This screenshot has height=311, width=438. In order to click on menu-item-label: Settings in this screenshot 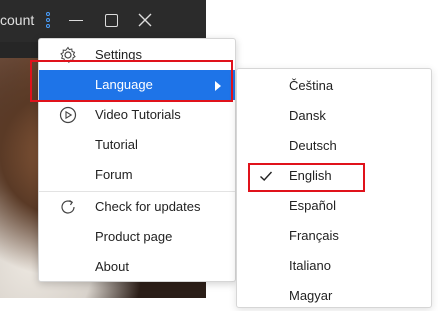, I will do `click(118, 54)`.